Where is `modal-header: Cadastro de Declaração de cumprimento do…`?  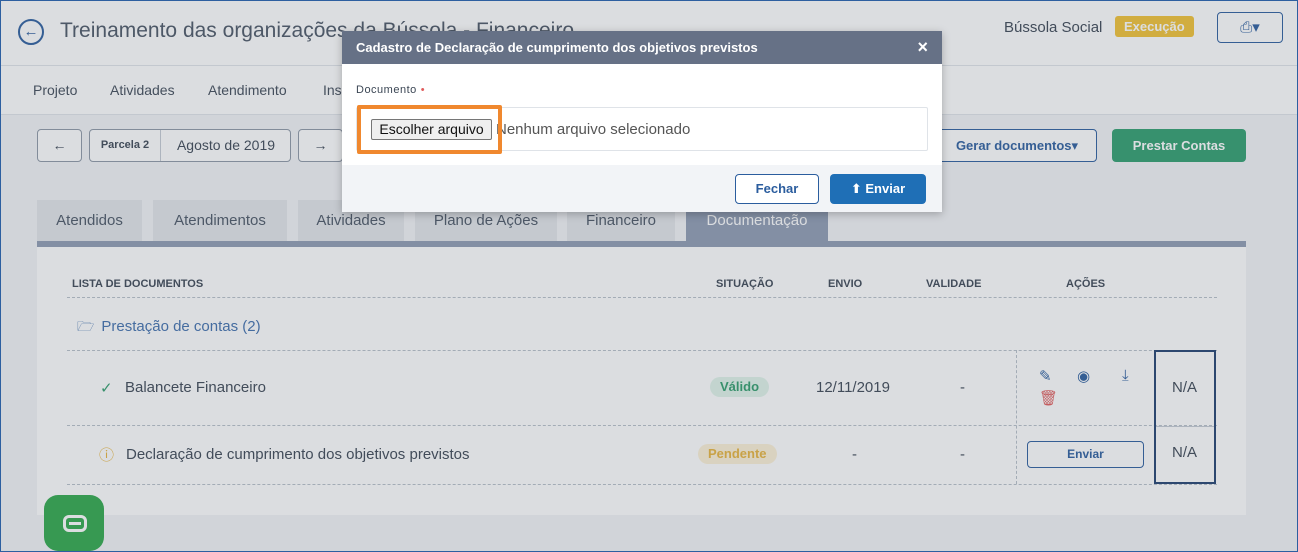
modal-header: Cadastro de Declaração de cumprimento do… is located at coordinates (642, 47).